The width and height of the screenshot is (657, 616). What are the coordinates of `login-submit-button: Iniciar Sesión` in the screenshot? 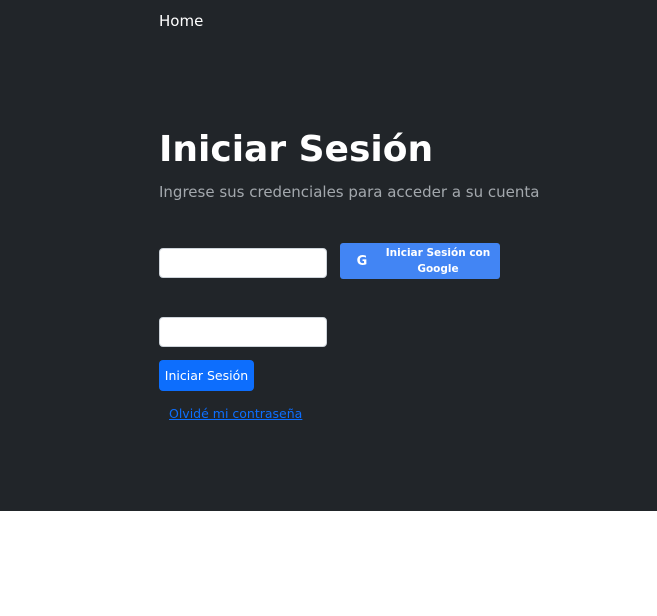 It's located at (206, 375).